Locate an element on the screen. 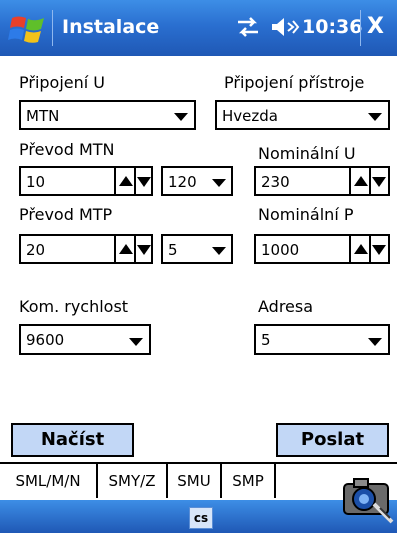 The height and width of the screenshot is (533, 397). kom-rychlost-dropdown: 9600 is located at coordinates (85, 339).